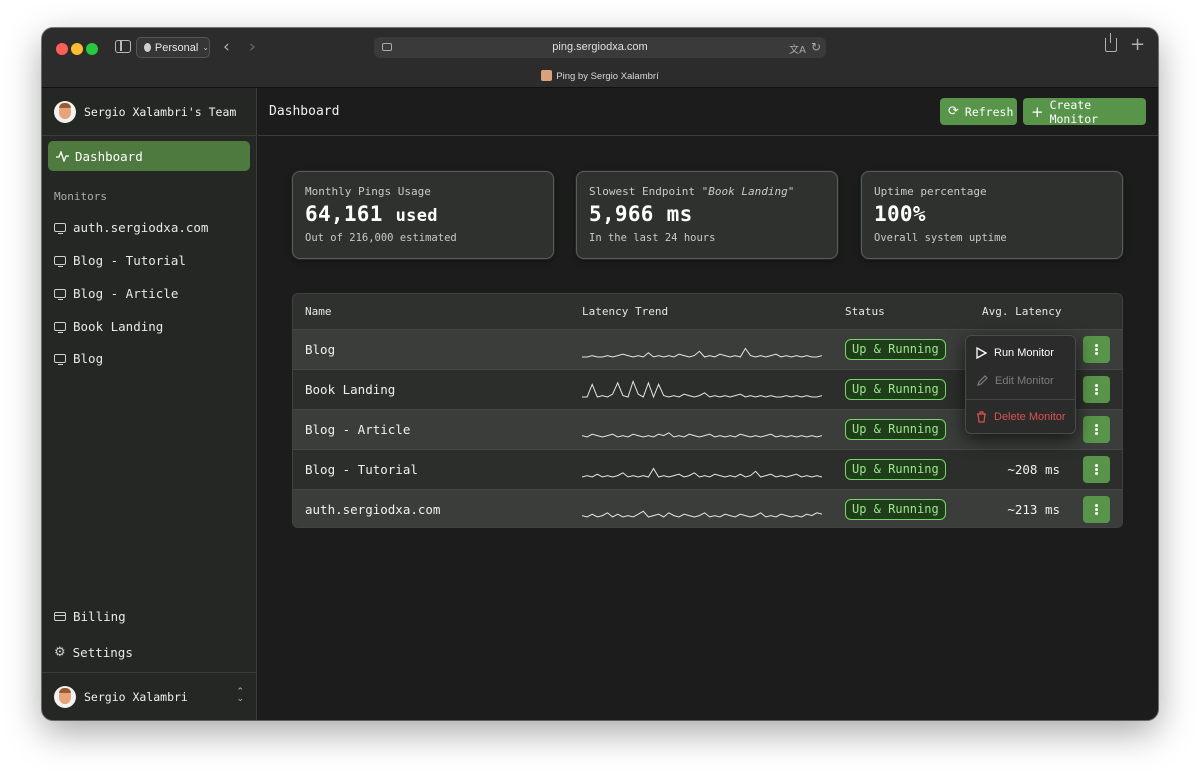  Describe the element at coordinates (141, 227) in the screenshot. I see `sidebar-item-label: auth.sergiodxa.com` at that location.